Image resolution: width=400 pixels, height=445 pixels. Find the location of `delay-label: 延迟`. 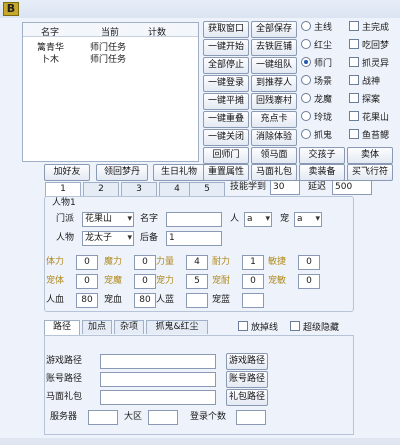

delay-label: 延迟 is located at coordinates (317, 187).